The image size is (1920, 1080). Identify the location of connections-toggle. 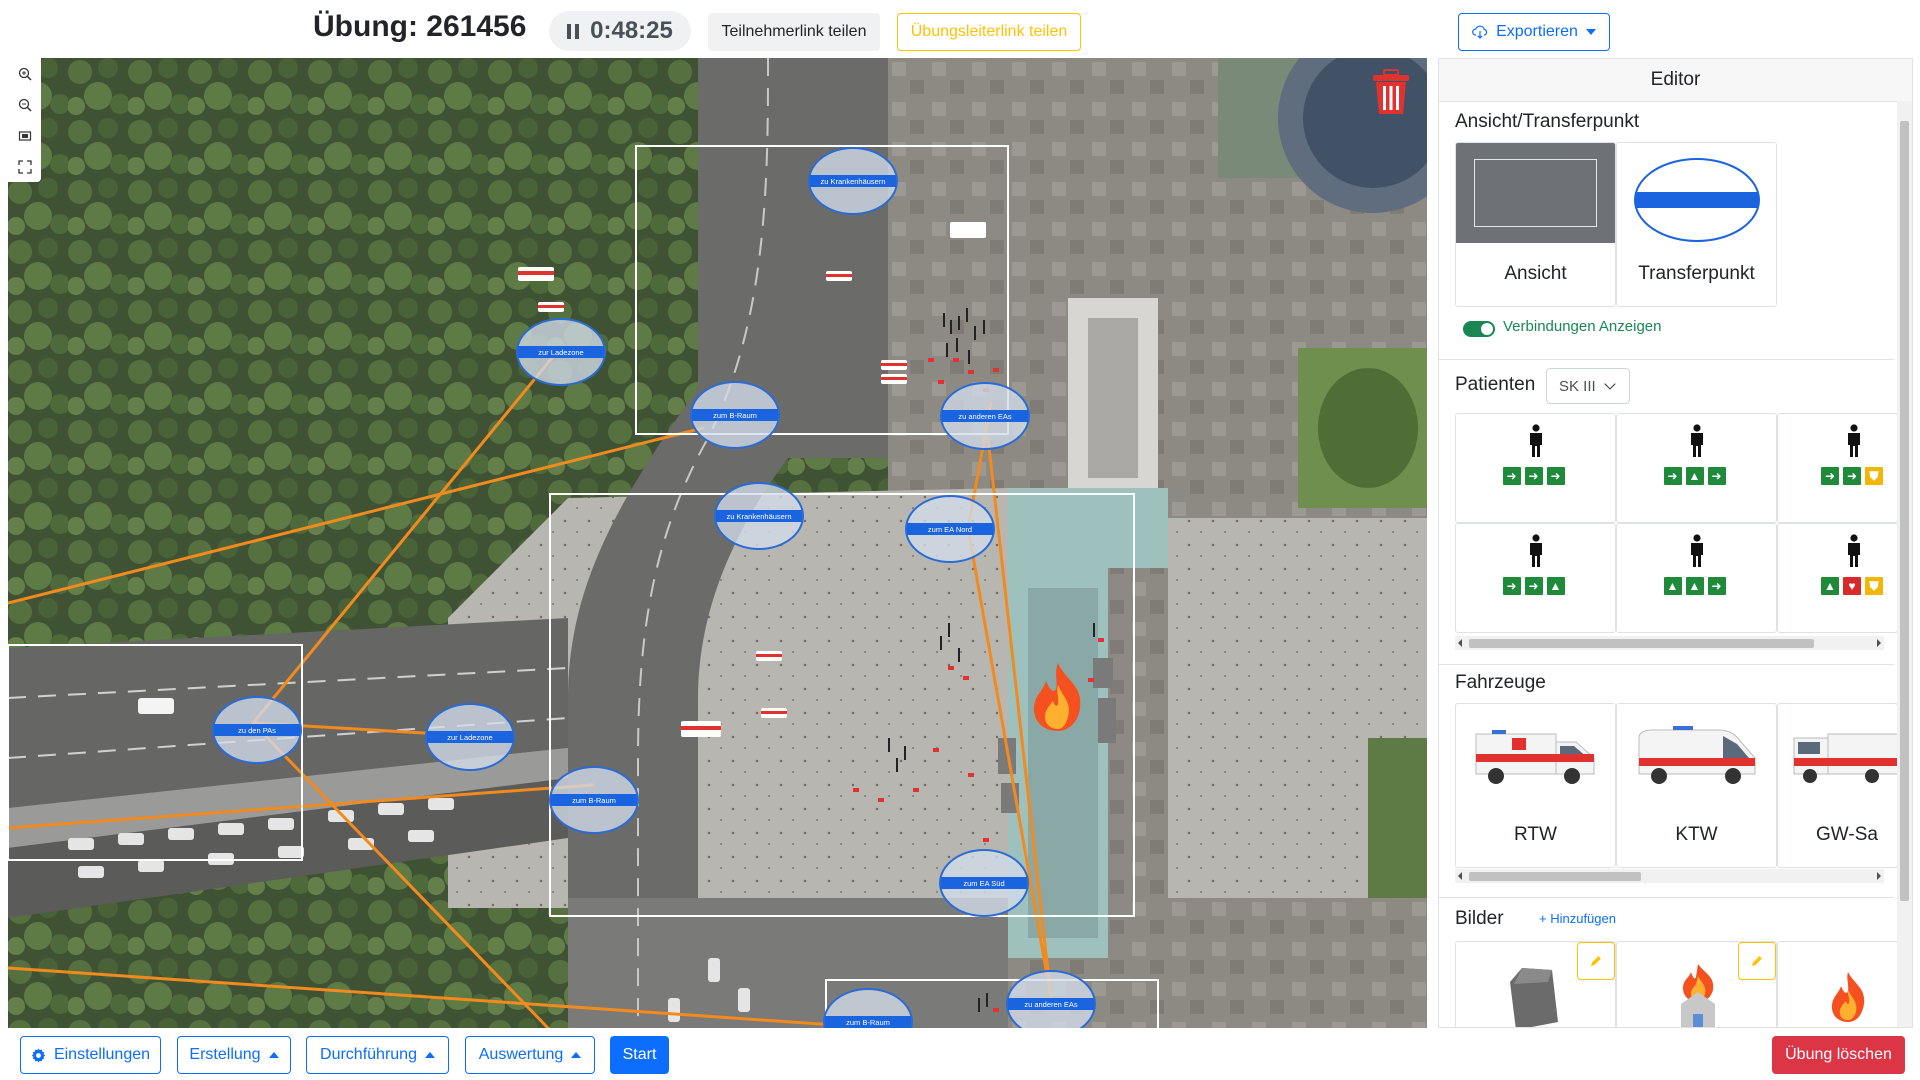
(1479, 329).